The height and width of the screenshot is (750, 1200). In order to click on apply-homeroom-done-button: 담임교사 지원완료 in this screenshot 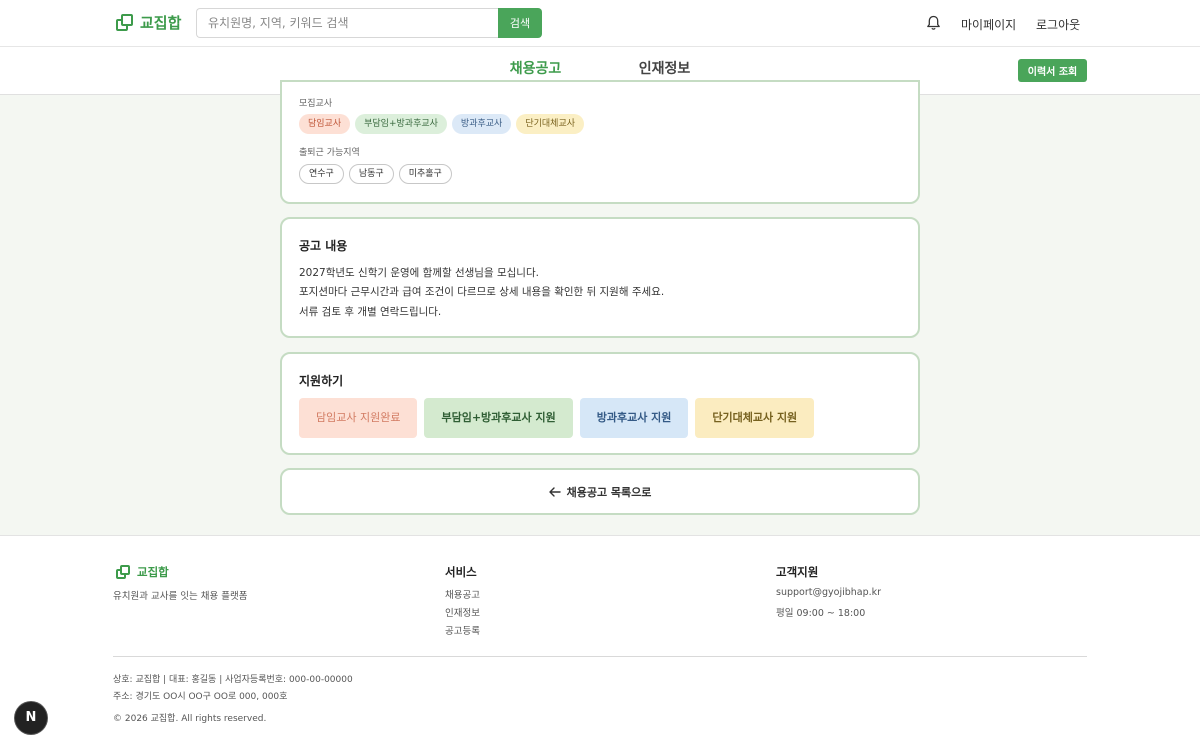, I will do `click(358, 418)`.